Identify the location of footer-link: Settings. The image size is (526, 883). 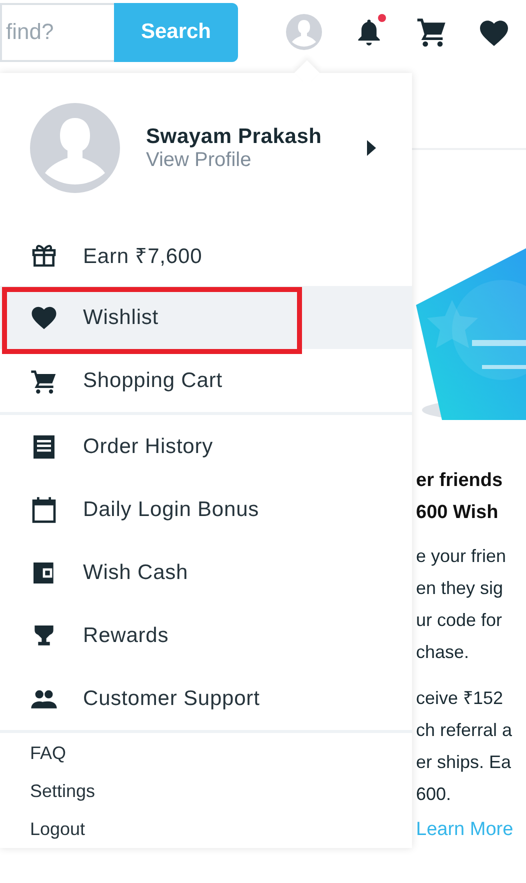
(63, 791).